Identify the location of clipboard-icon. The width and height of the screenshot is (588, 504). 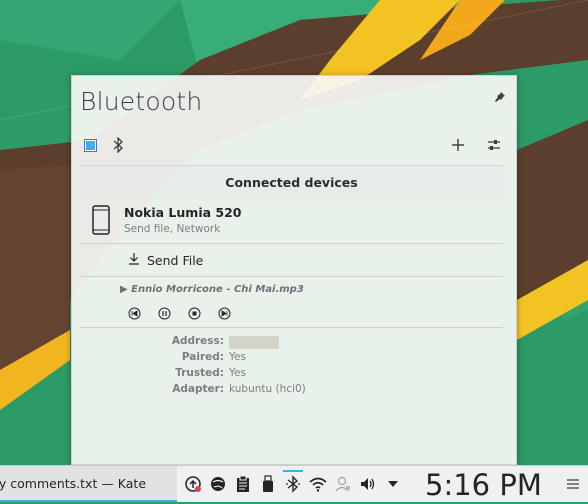
(243, 484).